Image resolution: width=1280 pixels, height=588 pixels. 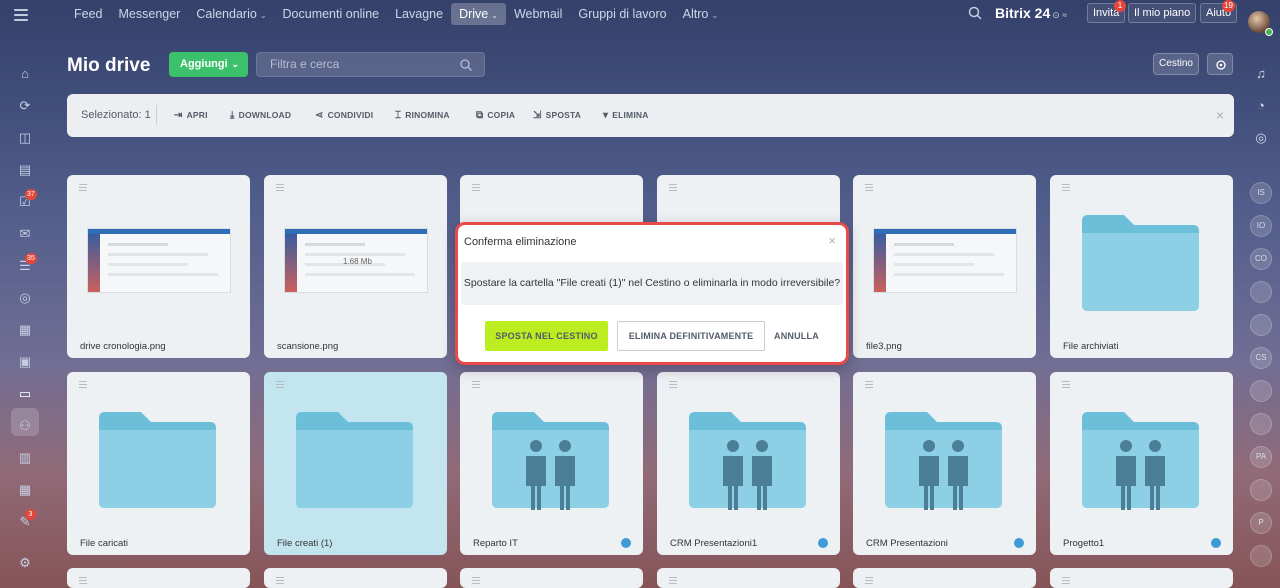 I want to click on pulse-icon: ◔, so click(x=1261, y=107).